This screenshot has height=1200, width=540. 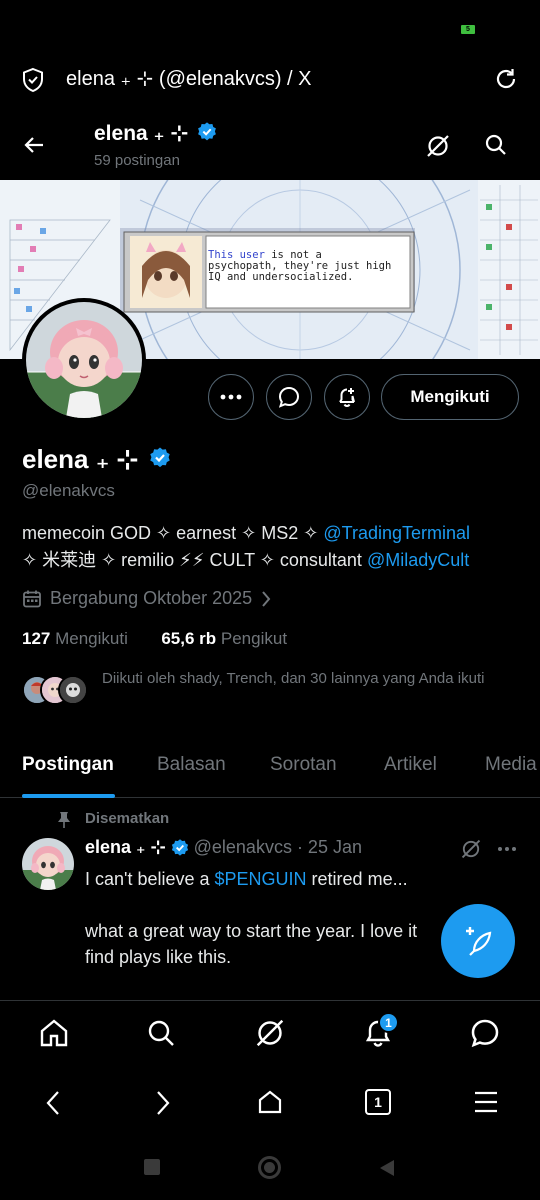 I want to click on page-title: elena ₊ ⊹ (@elenakvcs) / X, so click(x=189, y=79).